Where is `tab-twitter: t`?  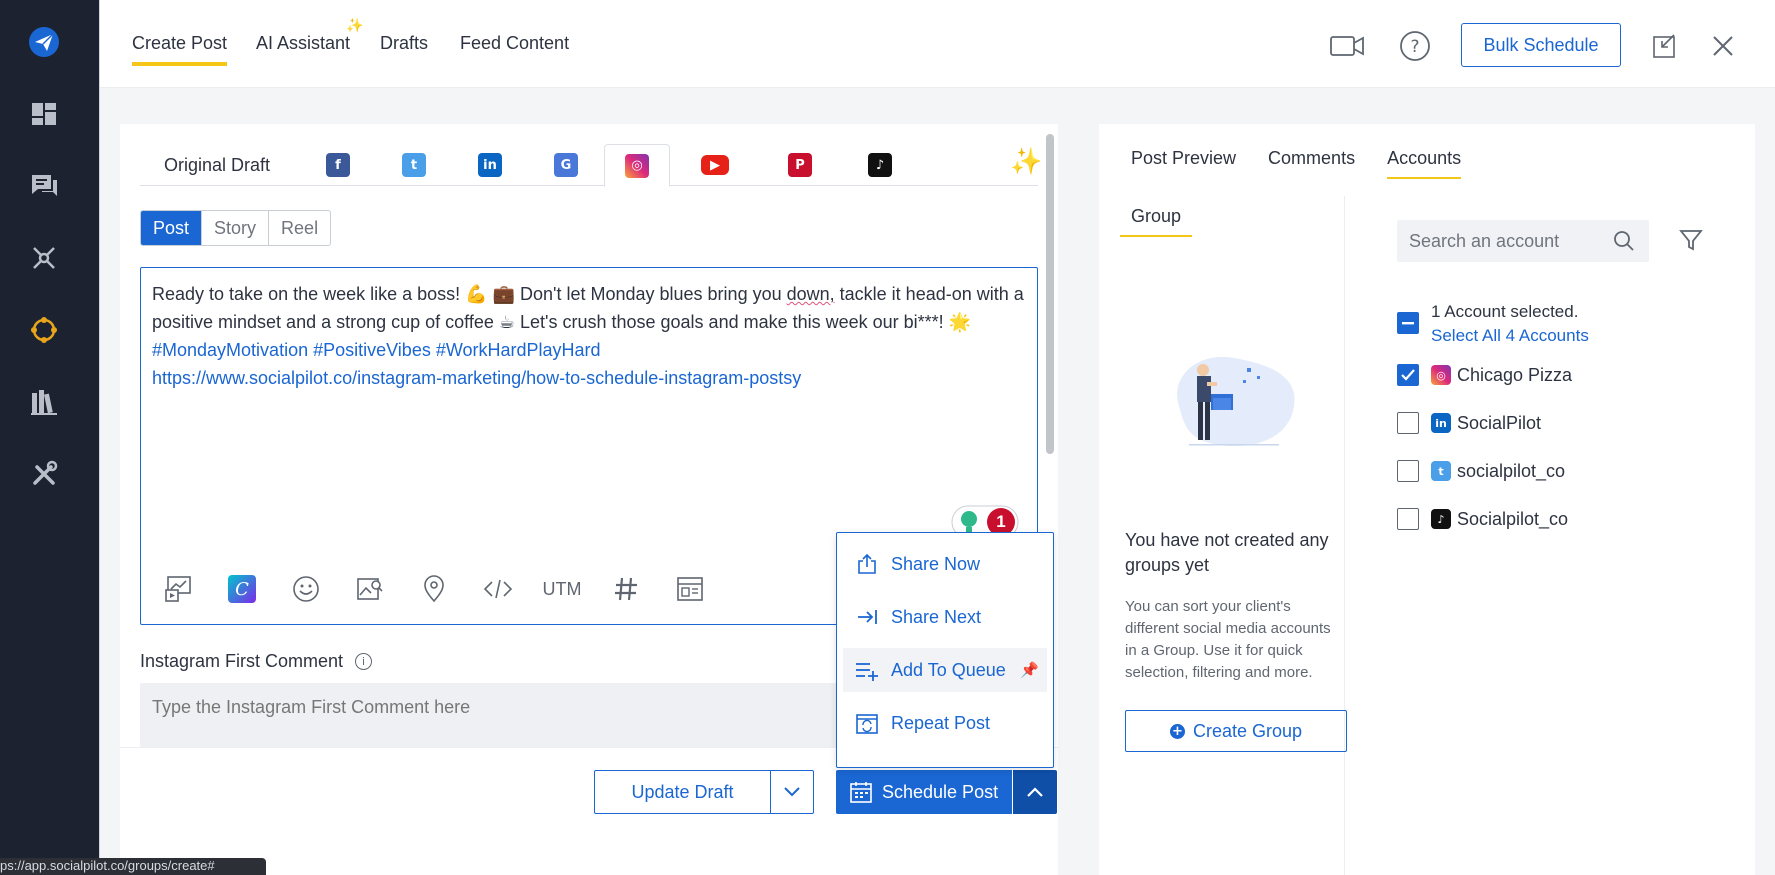
tab-twitter: t is located at coordinates (414, 165).